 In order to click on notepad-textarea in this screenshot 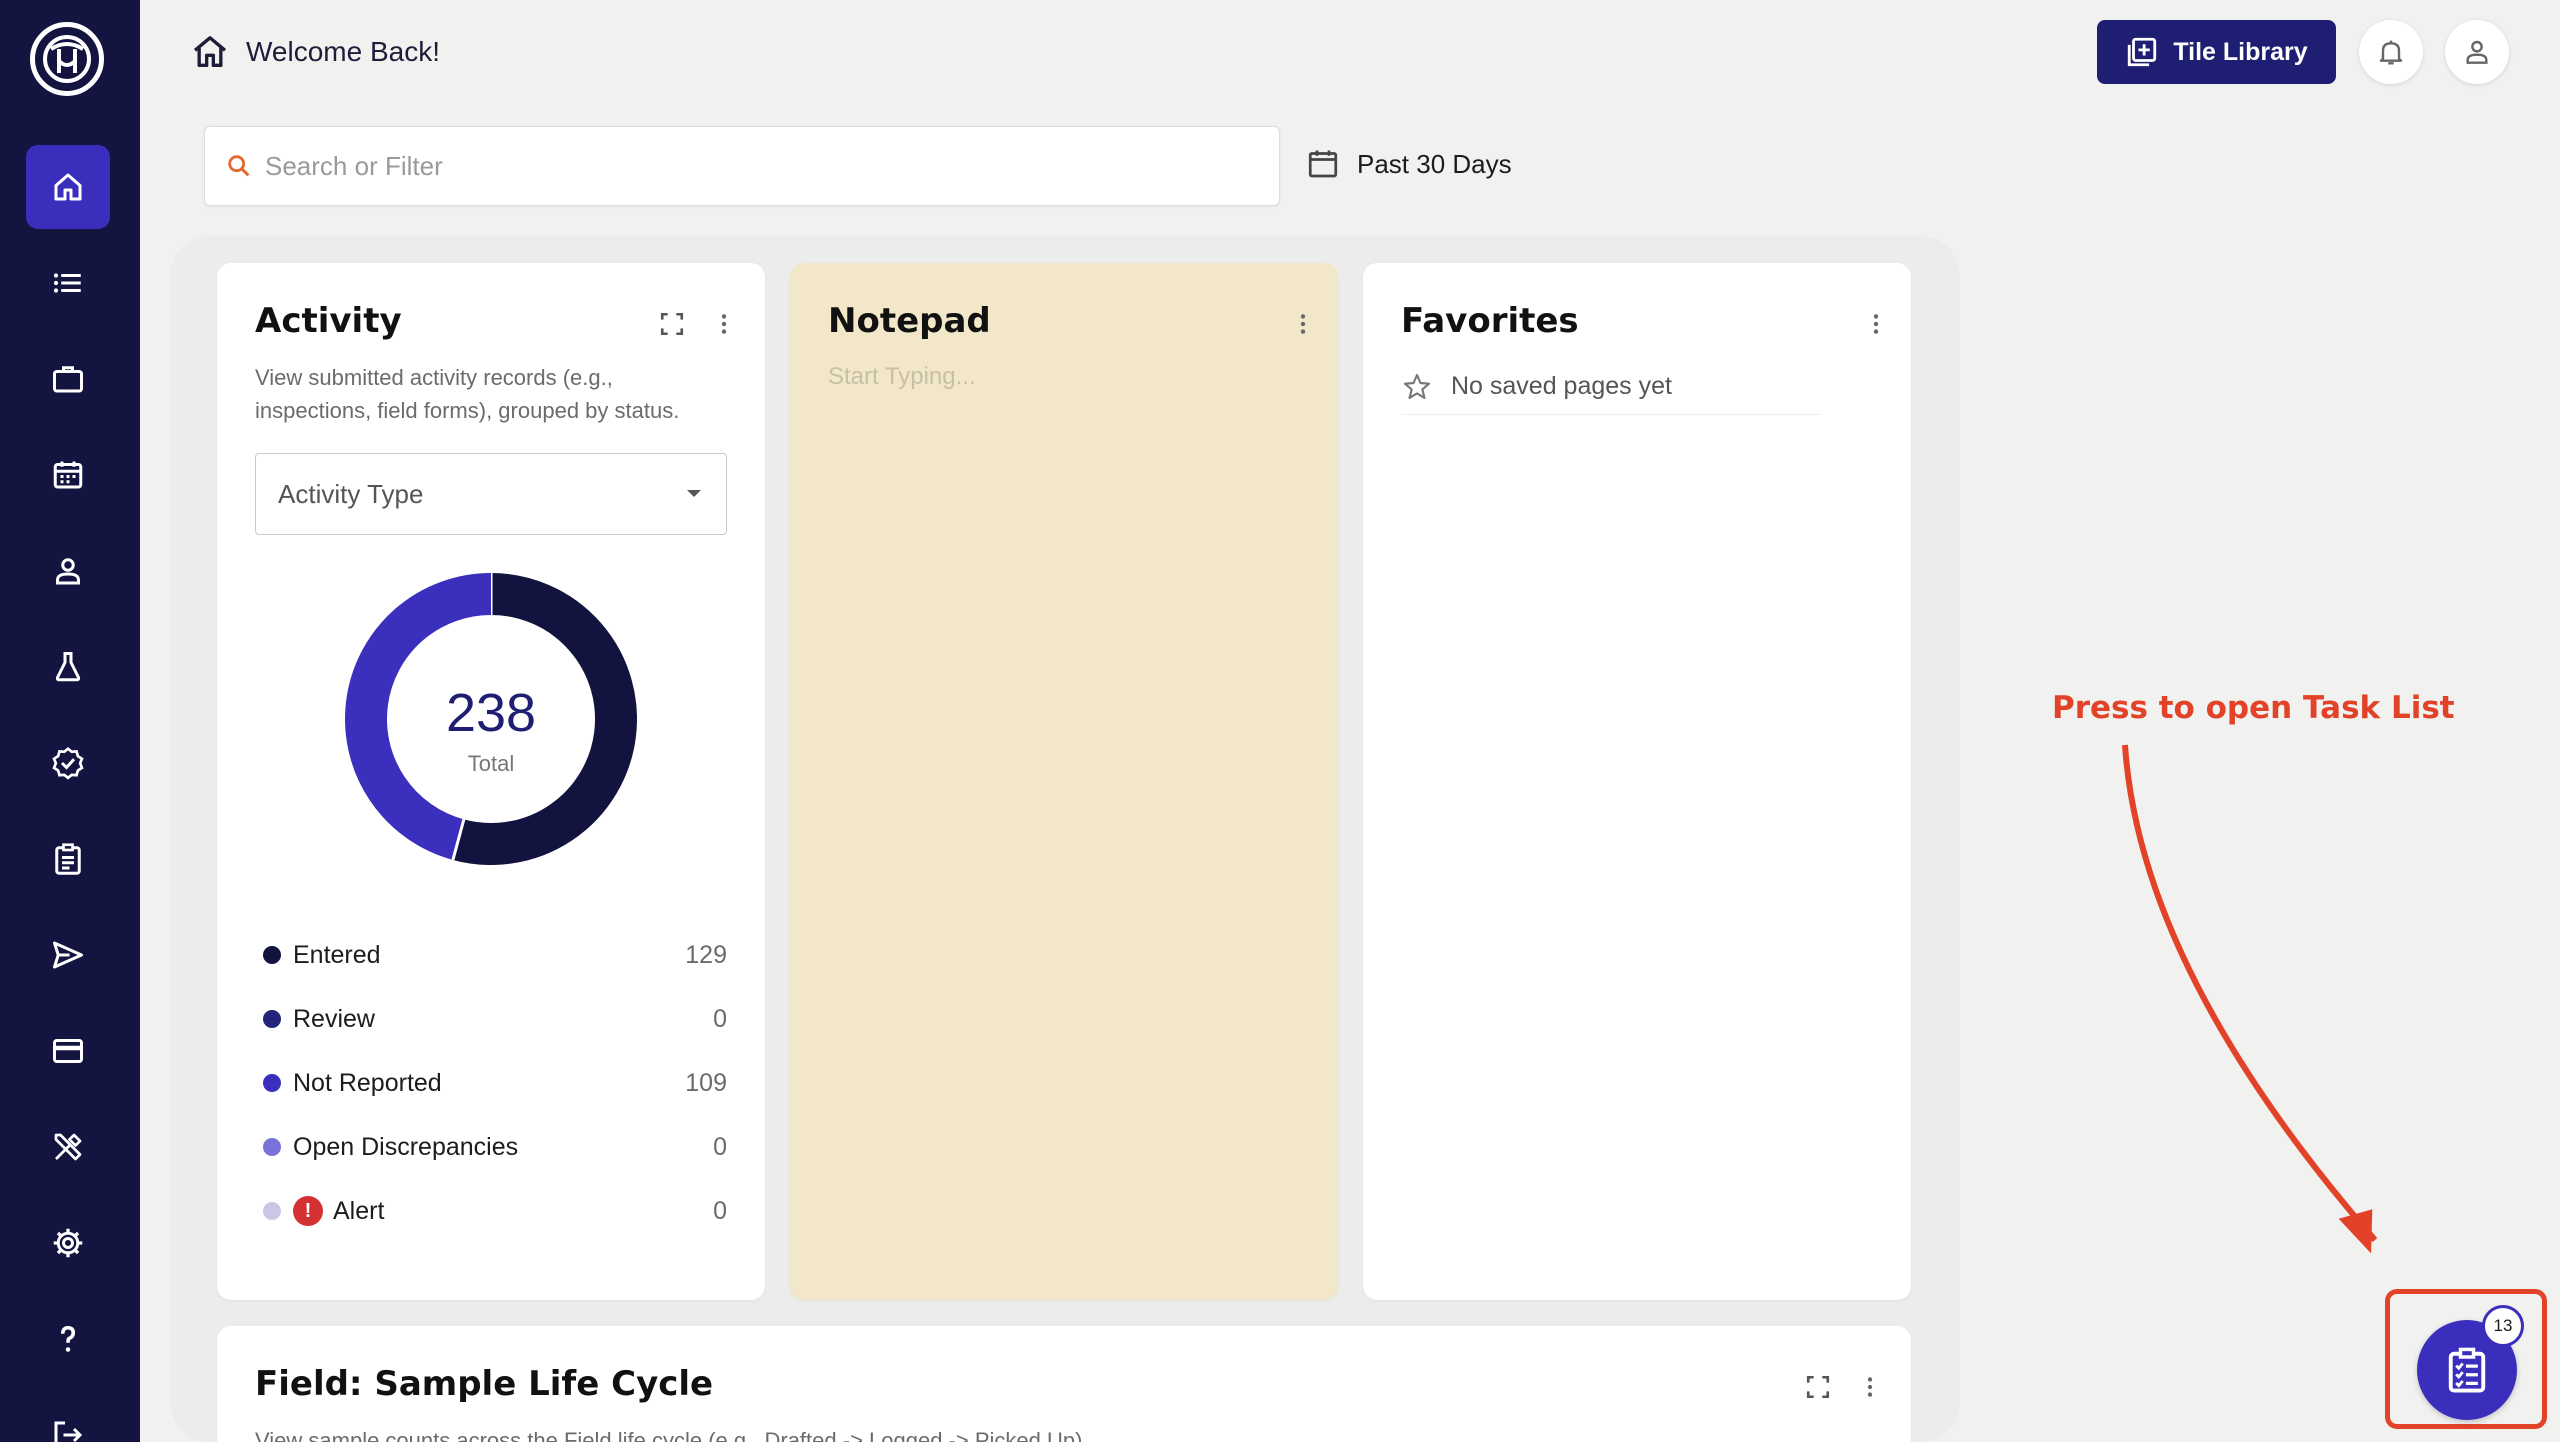, I will do `click(1068, 463)`.